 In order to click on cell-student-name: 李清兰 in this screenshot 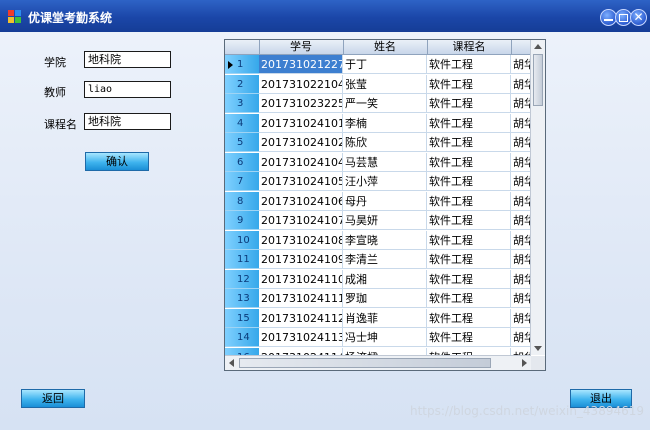, I will do `click(385, 259)`.